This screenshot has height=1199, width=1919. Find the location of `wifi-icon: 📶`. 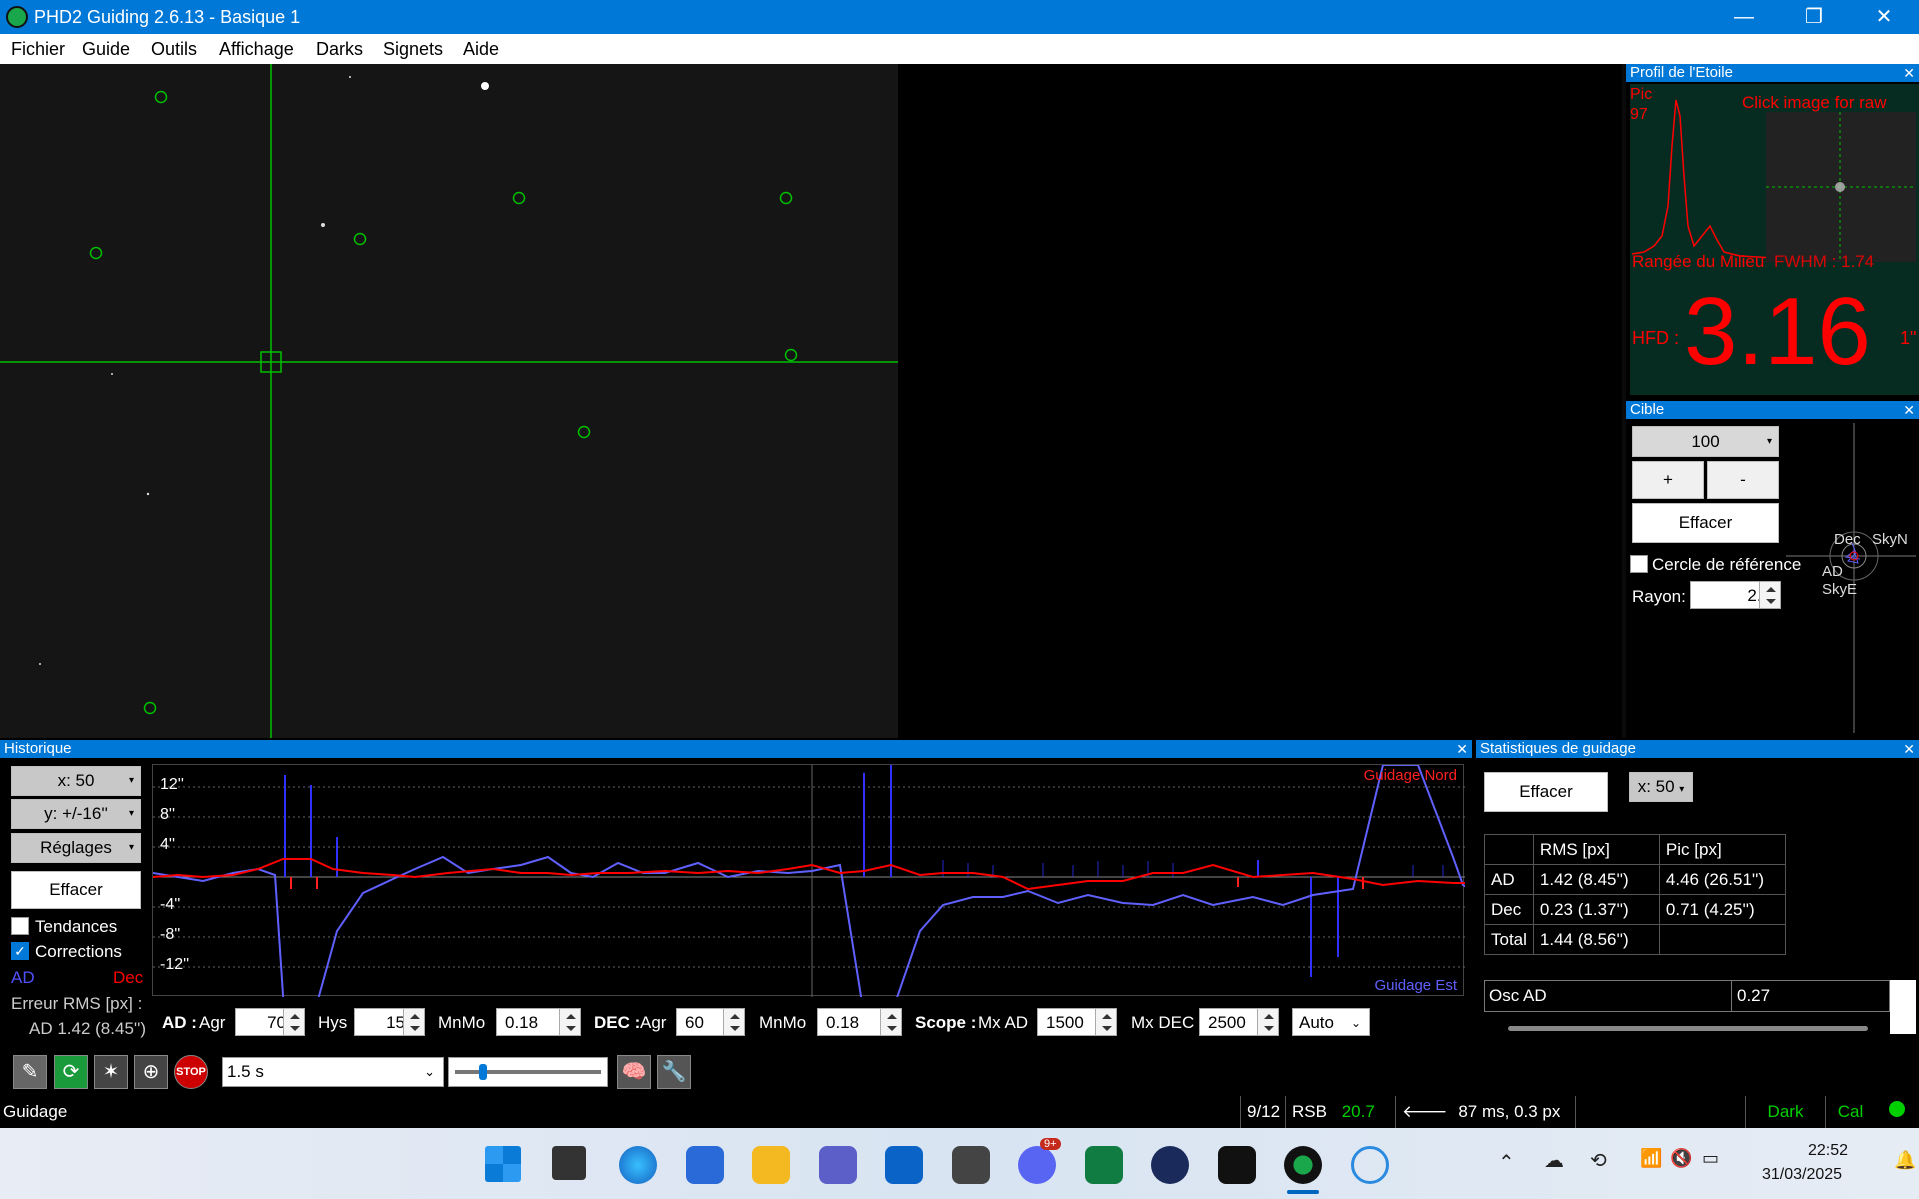

wifi-icon: 📶 is located at coordinates (1651, 1158).